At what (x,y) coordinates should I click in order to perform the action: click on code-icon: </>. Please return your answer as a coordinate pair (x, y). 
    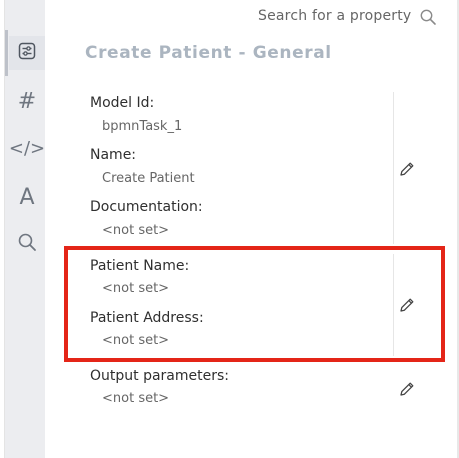
    Looking at the image, I should click on (27, 148).